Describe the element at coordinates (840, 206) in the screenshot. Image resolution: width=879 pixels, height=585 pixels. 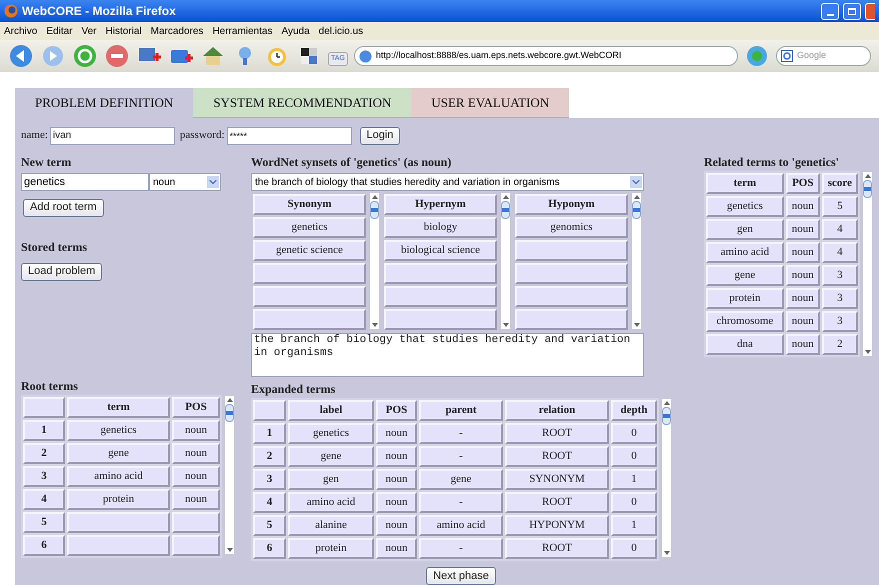
I see `table-cell: 5` at that location.